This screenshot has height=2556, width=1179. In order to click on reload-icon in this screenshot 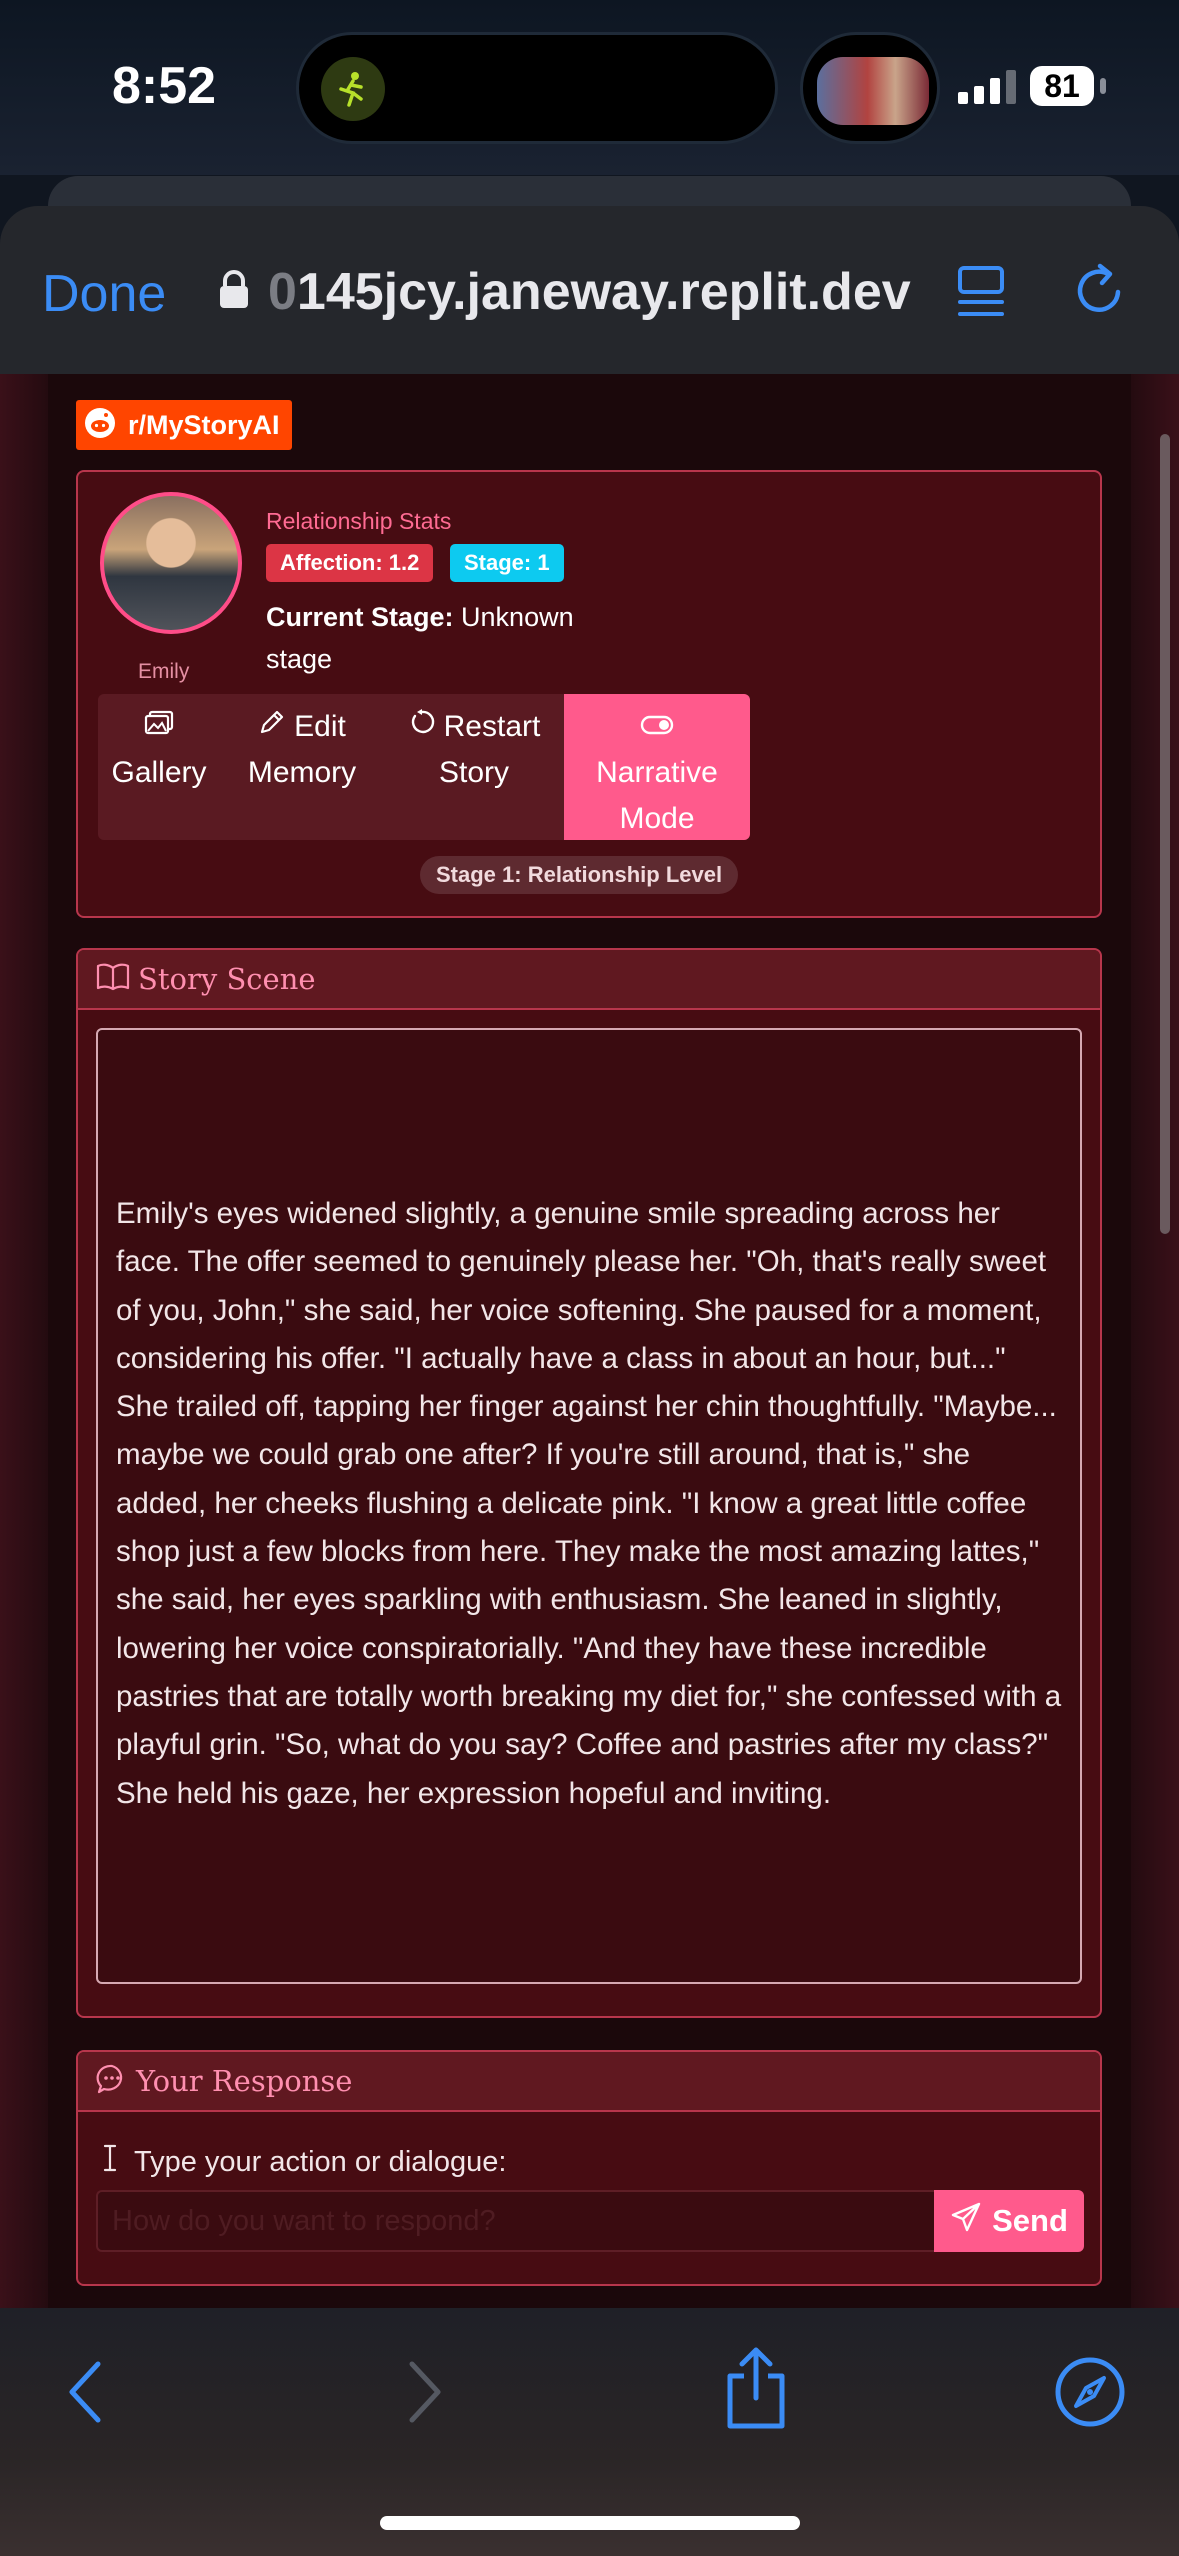, I will do `click(1100, 292)`.